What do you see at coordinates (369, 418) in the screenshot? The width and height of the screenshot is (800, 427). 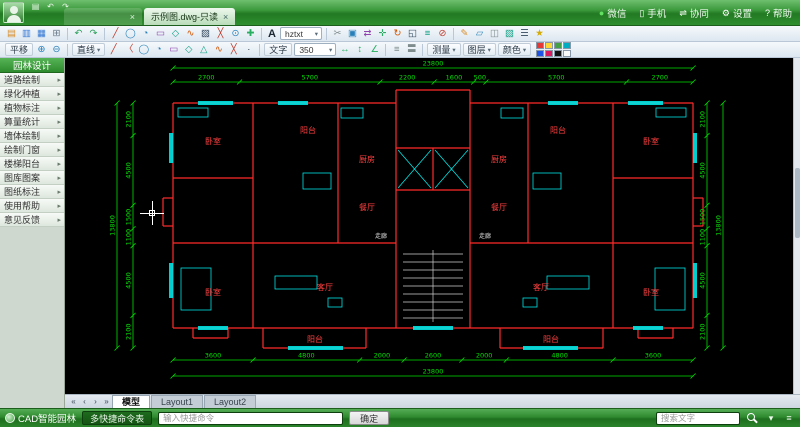 I see `ok-button: 确定` at bounding box center [369, 418].